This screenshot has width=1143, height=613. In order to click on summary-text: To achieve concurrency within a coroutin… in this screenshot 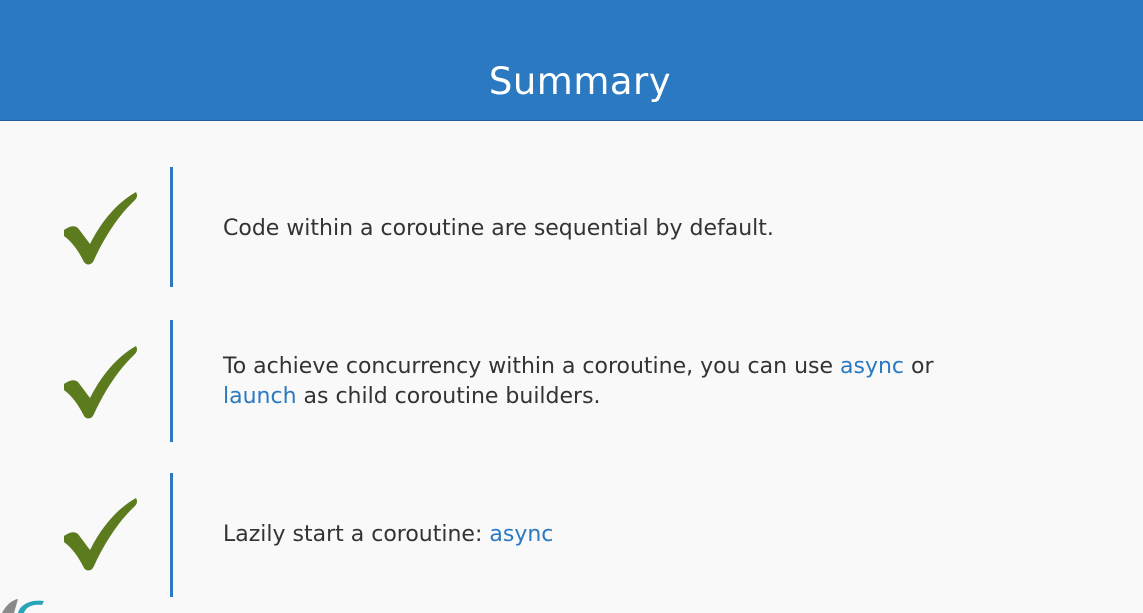, I will do `click(653, 382)`.